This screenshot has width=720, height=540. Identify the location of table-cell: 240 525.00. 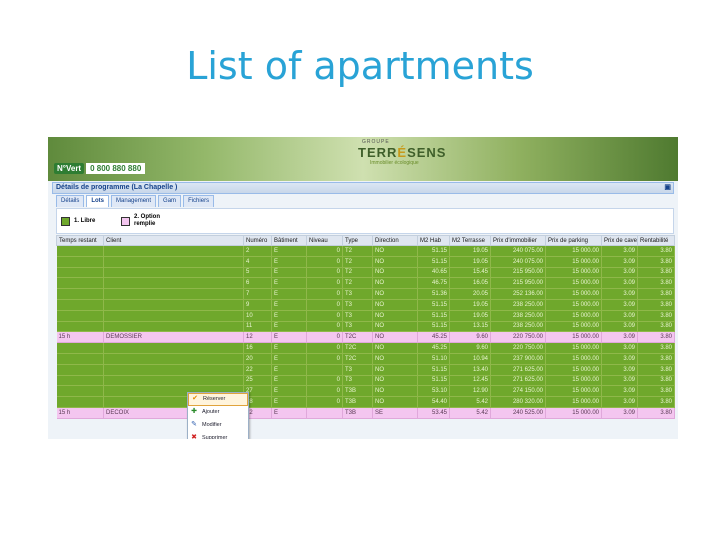
(518, 413).